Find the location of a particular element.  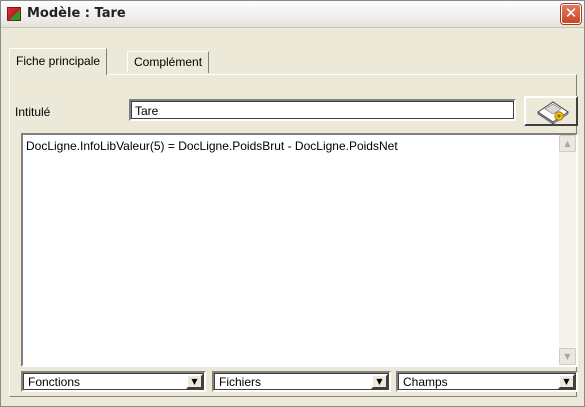

fonctions-select: Fonctions ▼ is located at coordinates (113, 381).